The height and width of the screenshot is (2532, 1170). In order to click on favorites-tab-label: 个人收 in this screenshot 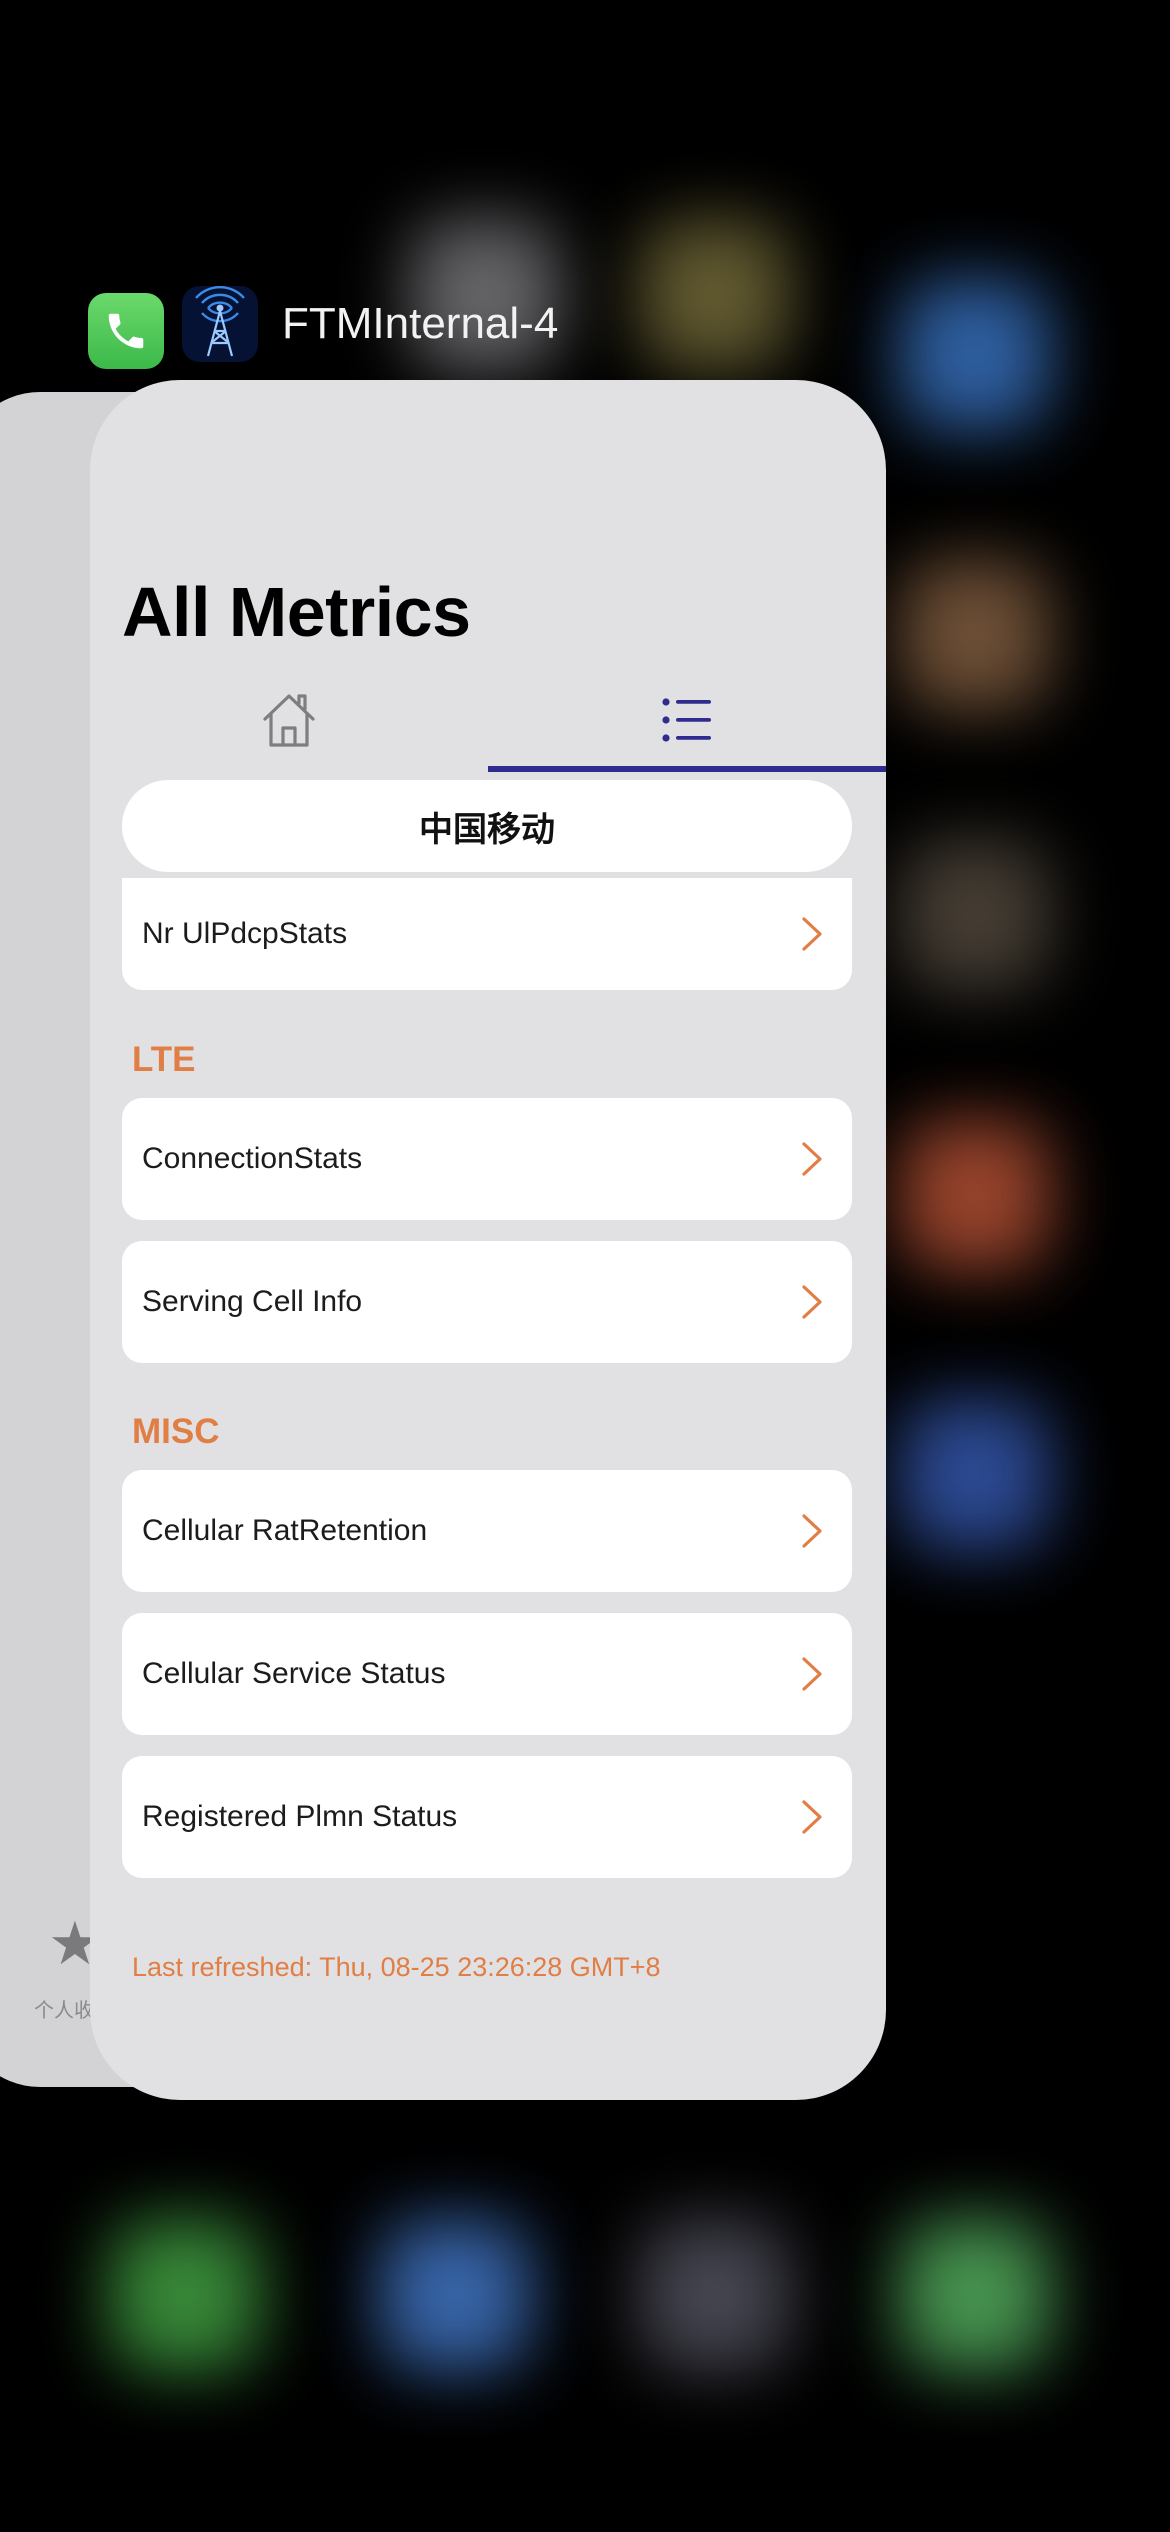, I will do `click(64, 2010)`.